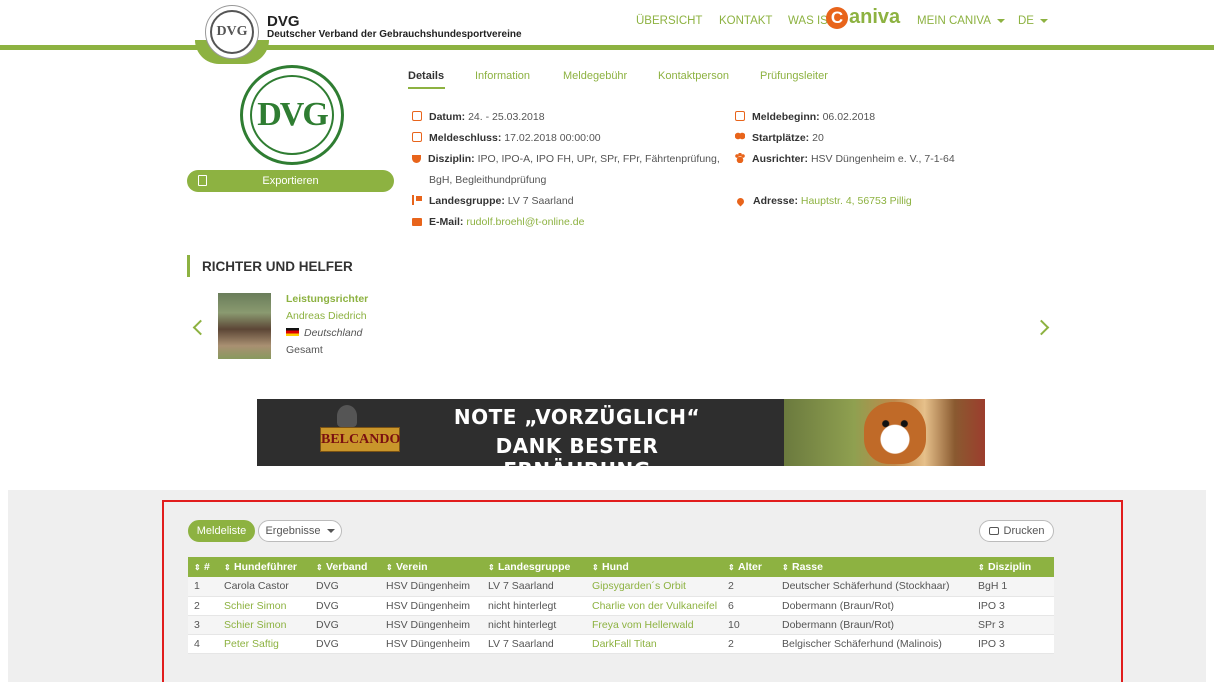  Describe the element at coordinates (360, 439) in the screenshot. I see `belcando-logo: BELCANDO` at that location.